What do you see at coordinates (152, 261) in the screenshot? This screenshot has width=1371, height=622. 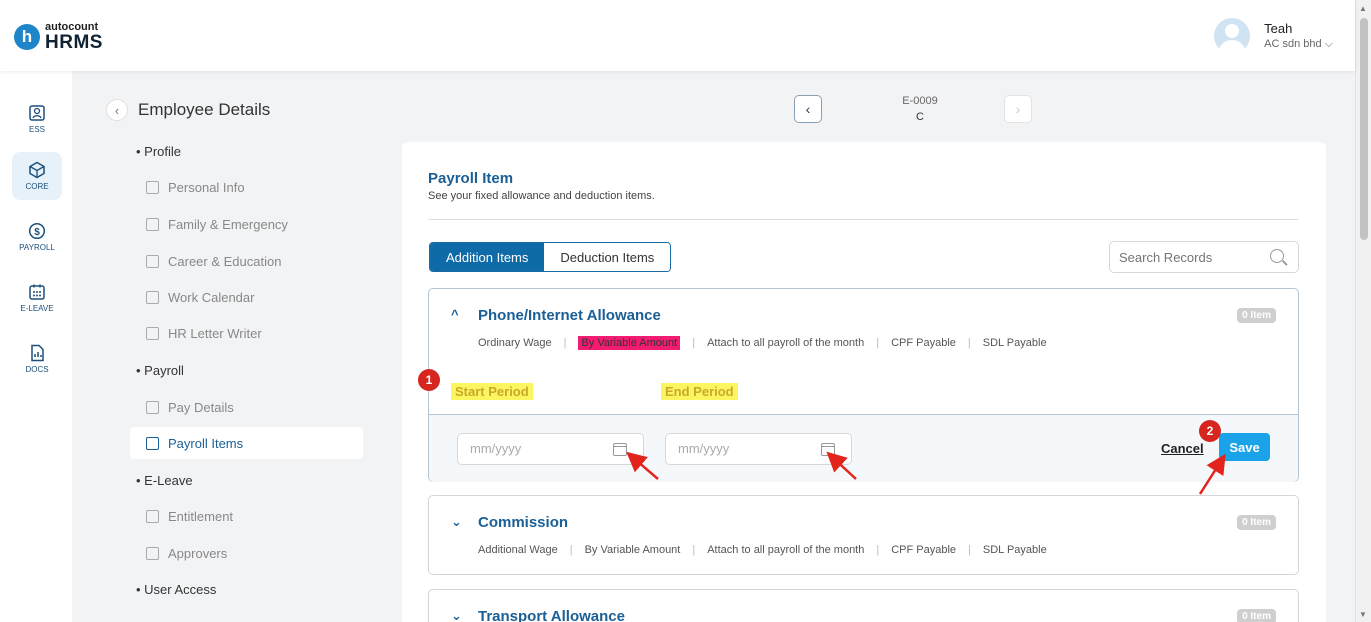 I see `graduation-icon` at bounding box center [152, 261].